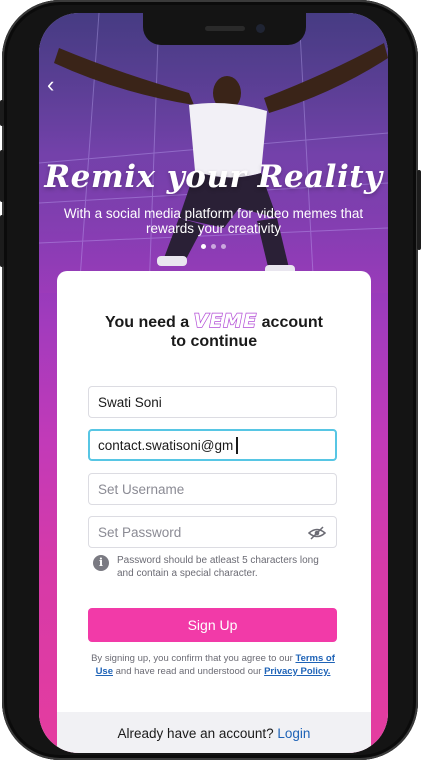 This screenshot has width=422, height=760. Describe the element at coordinates (2, 241) in the screenshot. I see `volume-down-button` at that location.